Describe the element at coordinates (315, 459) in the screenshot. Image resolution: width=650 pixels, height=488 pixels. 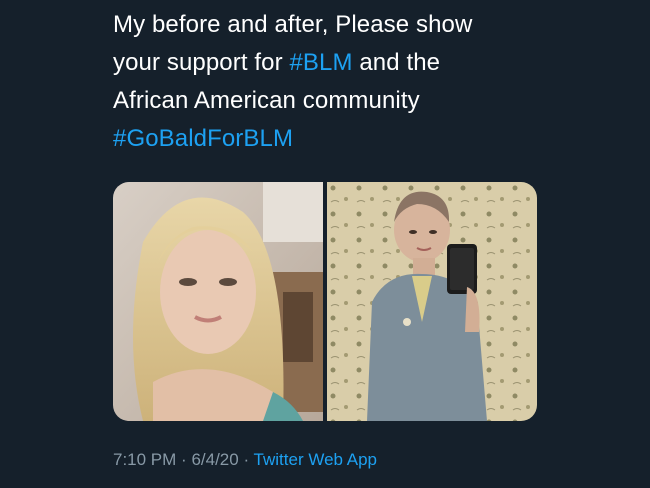
I see `tweet-source-link: Twitter Web App` at that location.